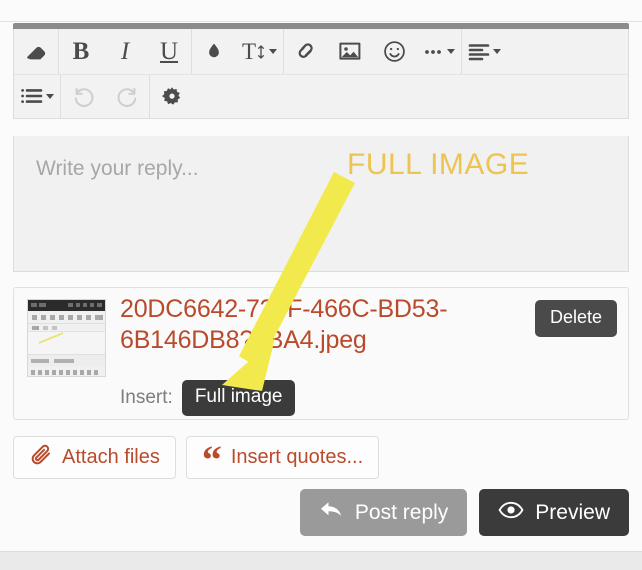  What do you see at coordinates (350, 51) in the screenshot?
I see `image-icon` at bounding box center [350, 51].